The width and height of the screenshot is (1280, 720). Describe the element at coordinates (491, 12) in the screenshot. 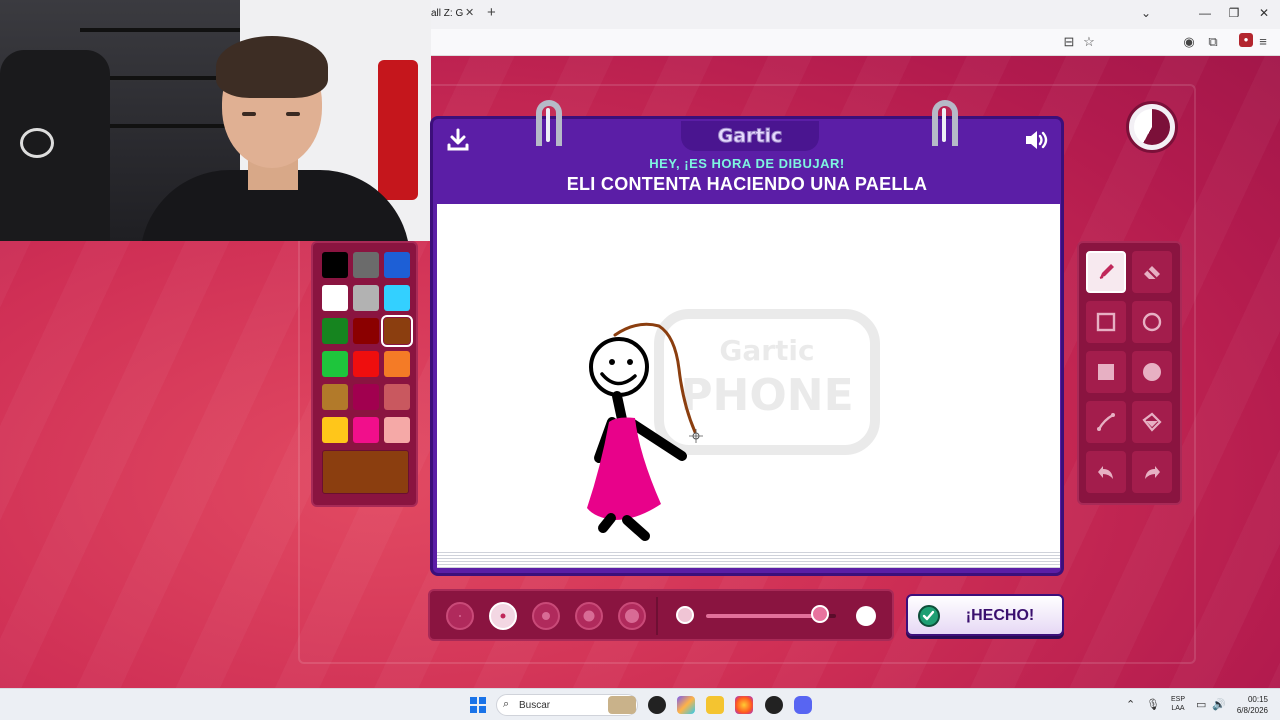

I see `new-tab-button: +` at that location.